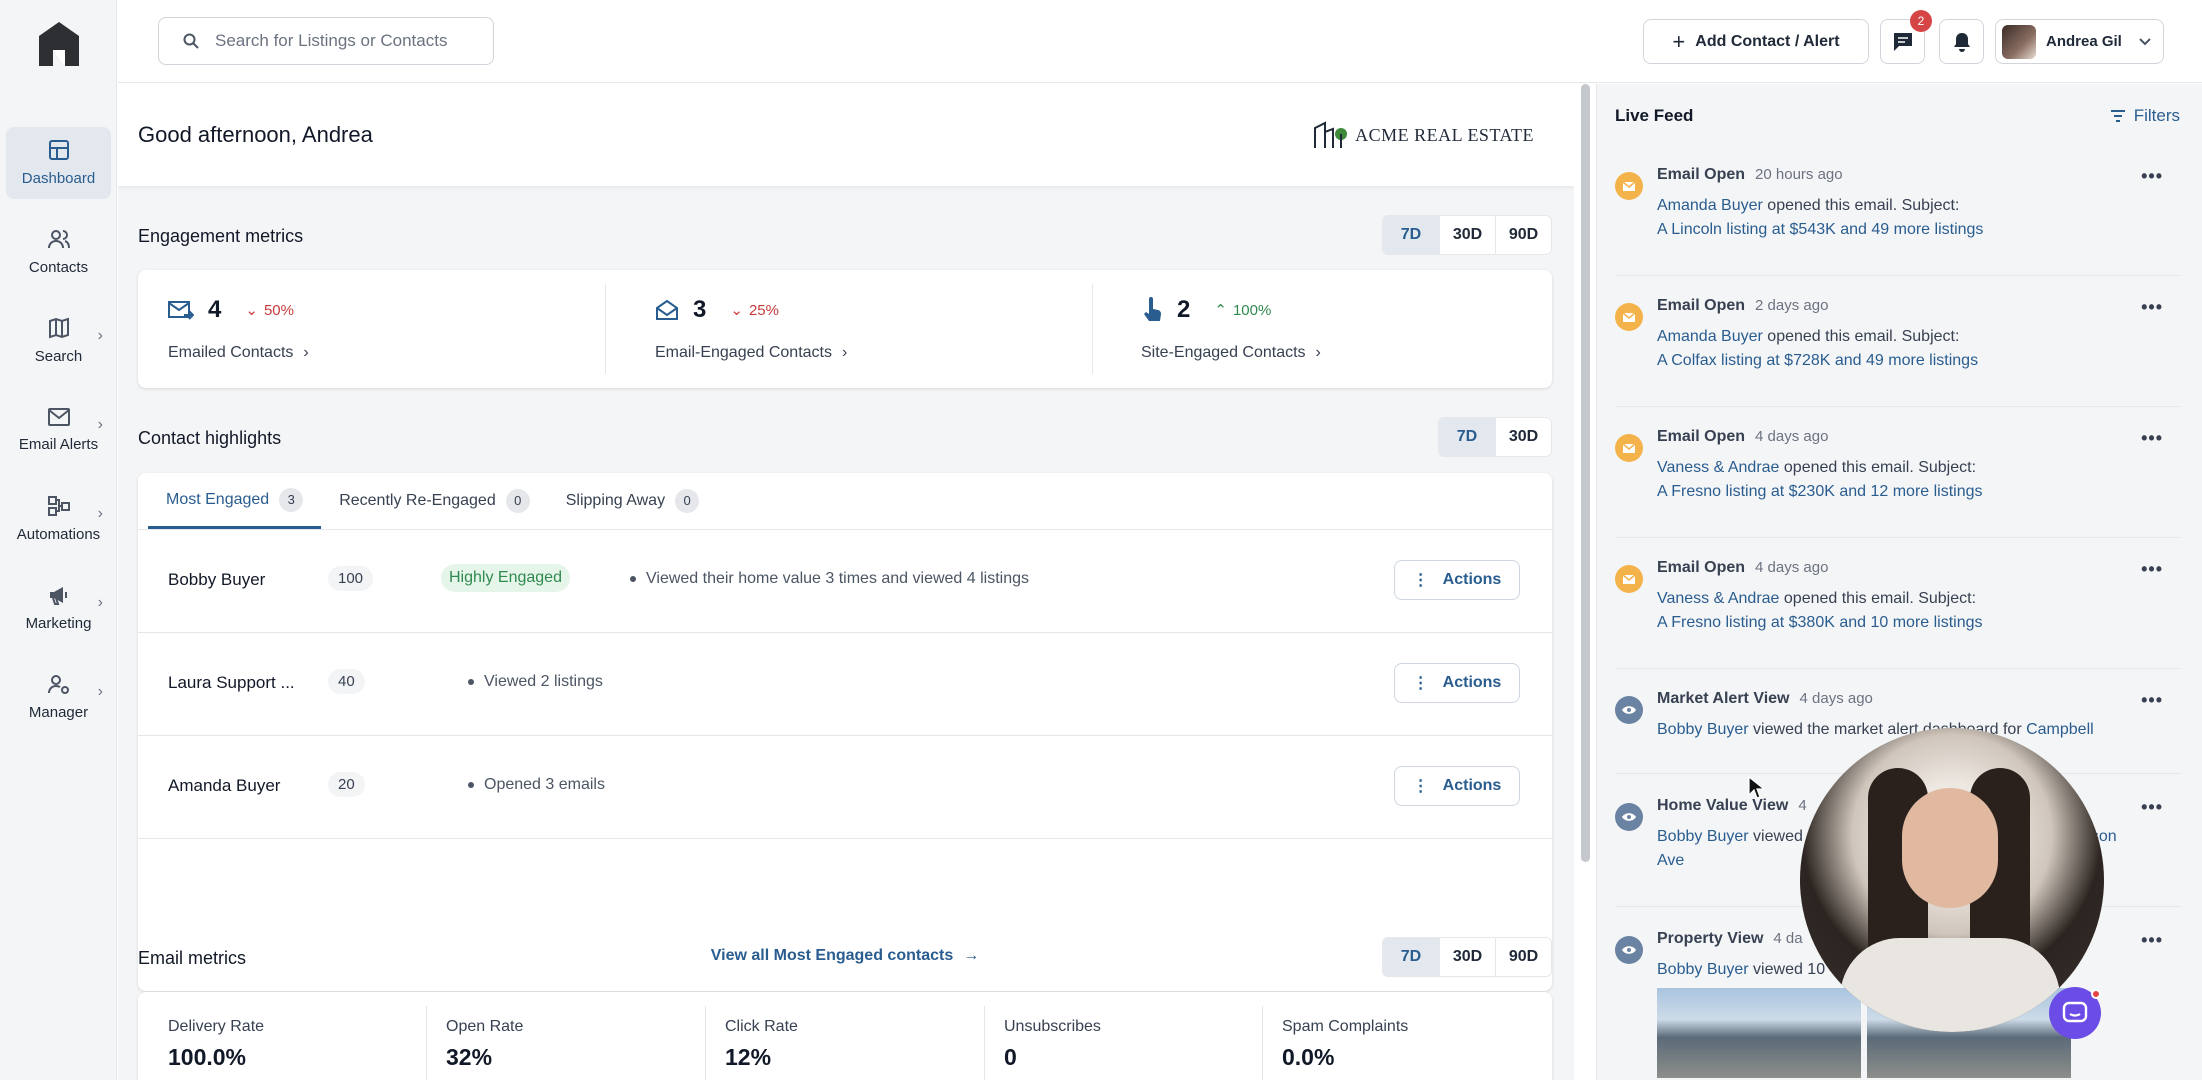  What do you see at coordinates (58, 697) in the screenshot?
I see `sidebar-item-manager: Manager ›` at bounding box center [58, 697].